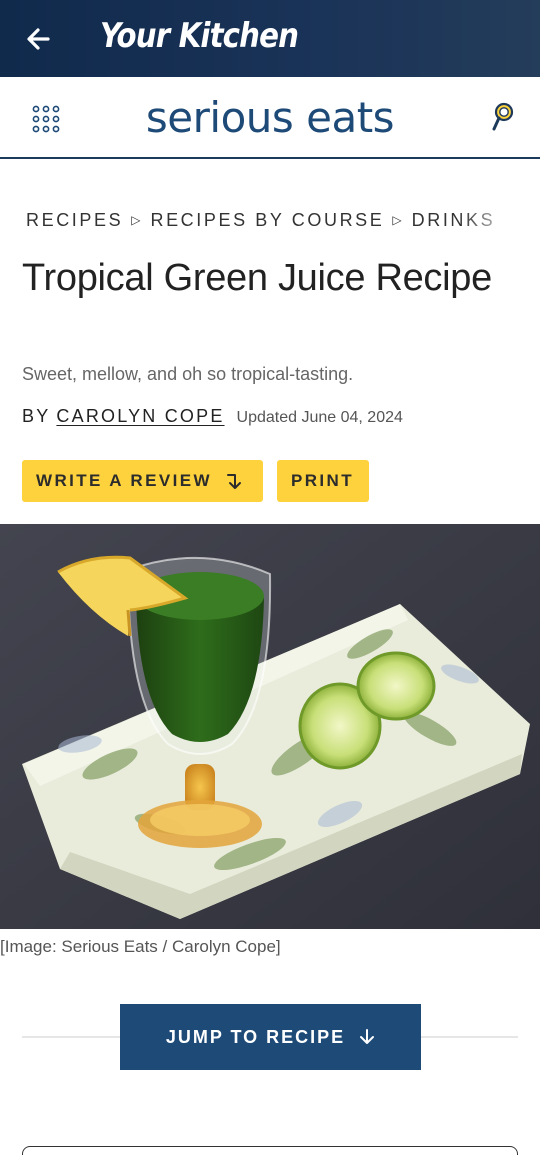 This screenshot has width=540, height=1155. I want to click on print-label: PRINT, so click(322, 480).